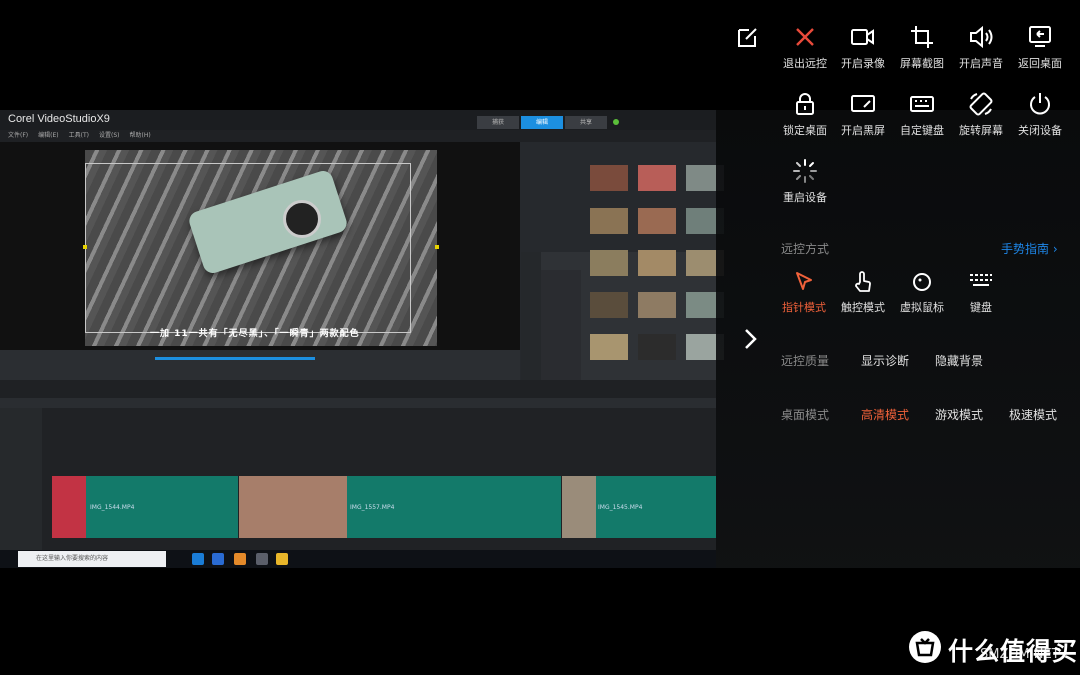 Image resolution: width=1080 pixels, height=675 pixels. What do you see at coordinates (18, 136) in the screenshot?
I see `menu-file: 文件(F)` at bounding box center [18, 136].